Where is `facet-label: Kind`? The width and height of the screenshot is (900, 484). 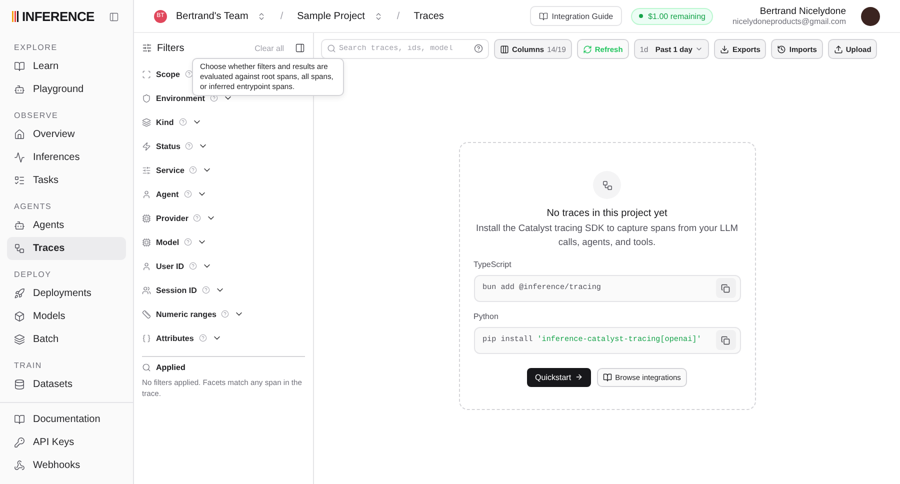 facet-label: Kind is located at coordinates (165, 122).